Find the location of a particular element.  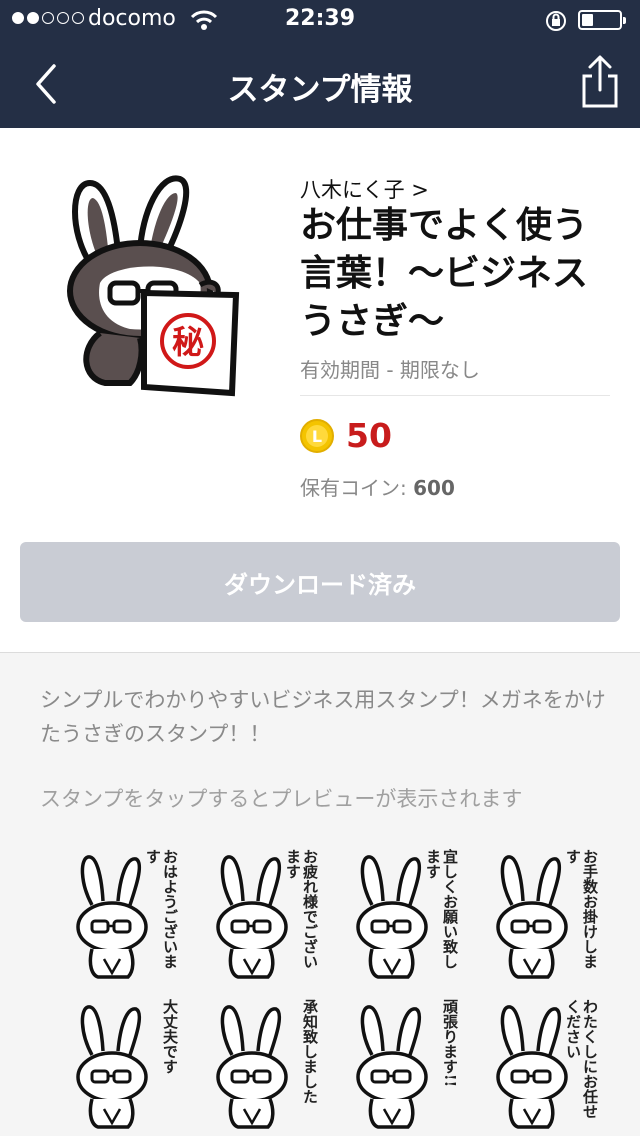

owned-coins: 保有コイン: 600 is located at coordinates (377, 488).